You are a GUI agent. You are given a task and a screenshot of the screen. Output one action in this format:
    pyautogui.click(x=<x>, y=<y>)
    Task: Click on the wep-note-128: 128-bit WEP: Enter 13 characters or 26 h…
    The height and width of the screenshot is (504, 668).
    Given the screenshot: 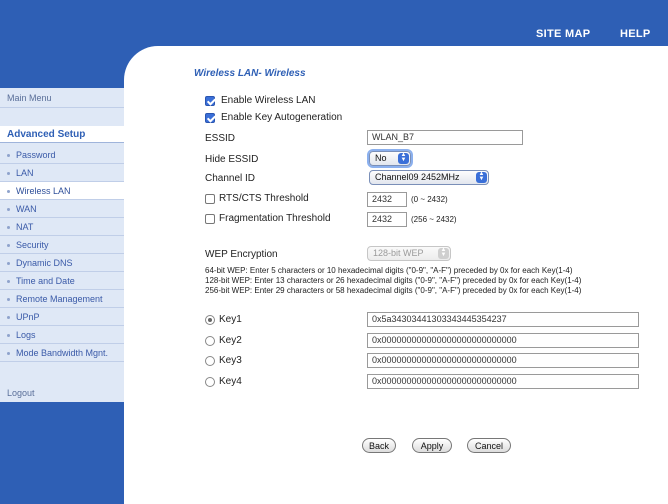 What is the action you would take?
    pyautogui.click(x=393, y=280)
    